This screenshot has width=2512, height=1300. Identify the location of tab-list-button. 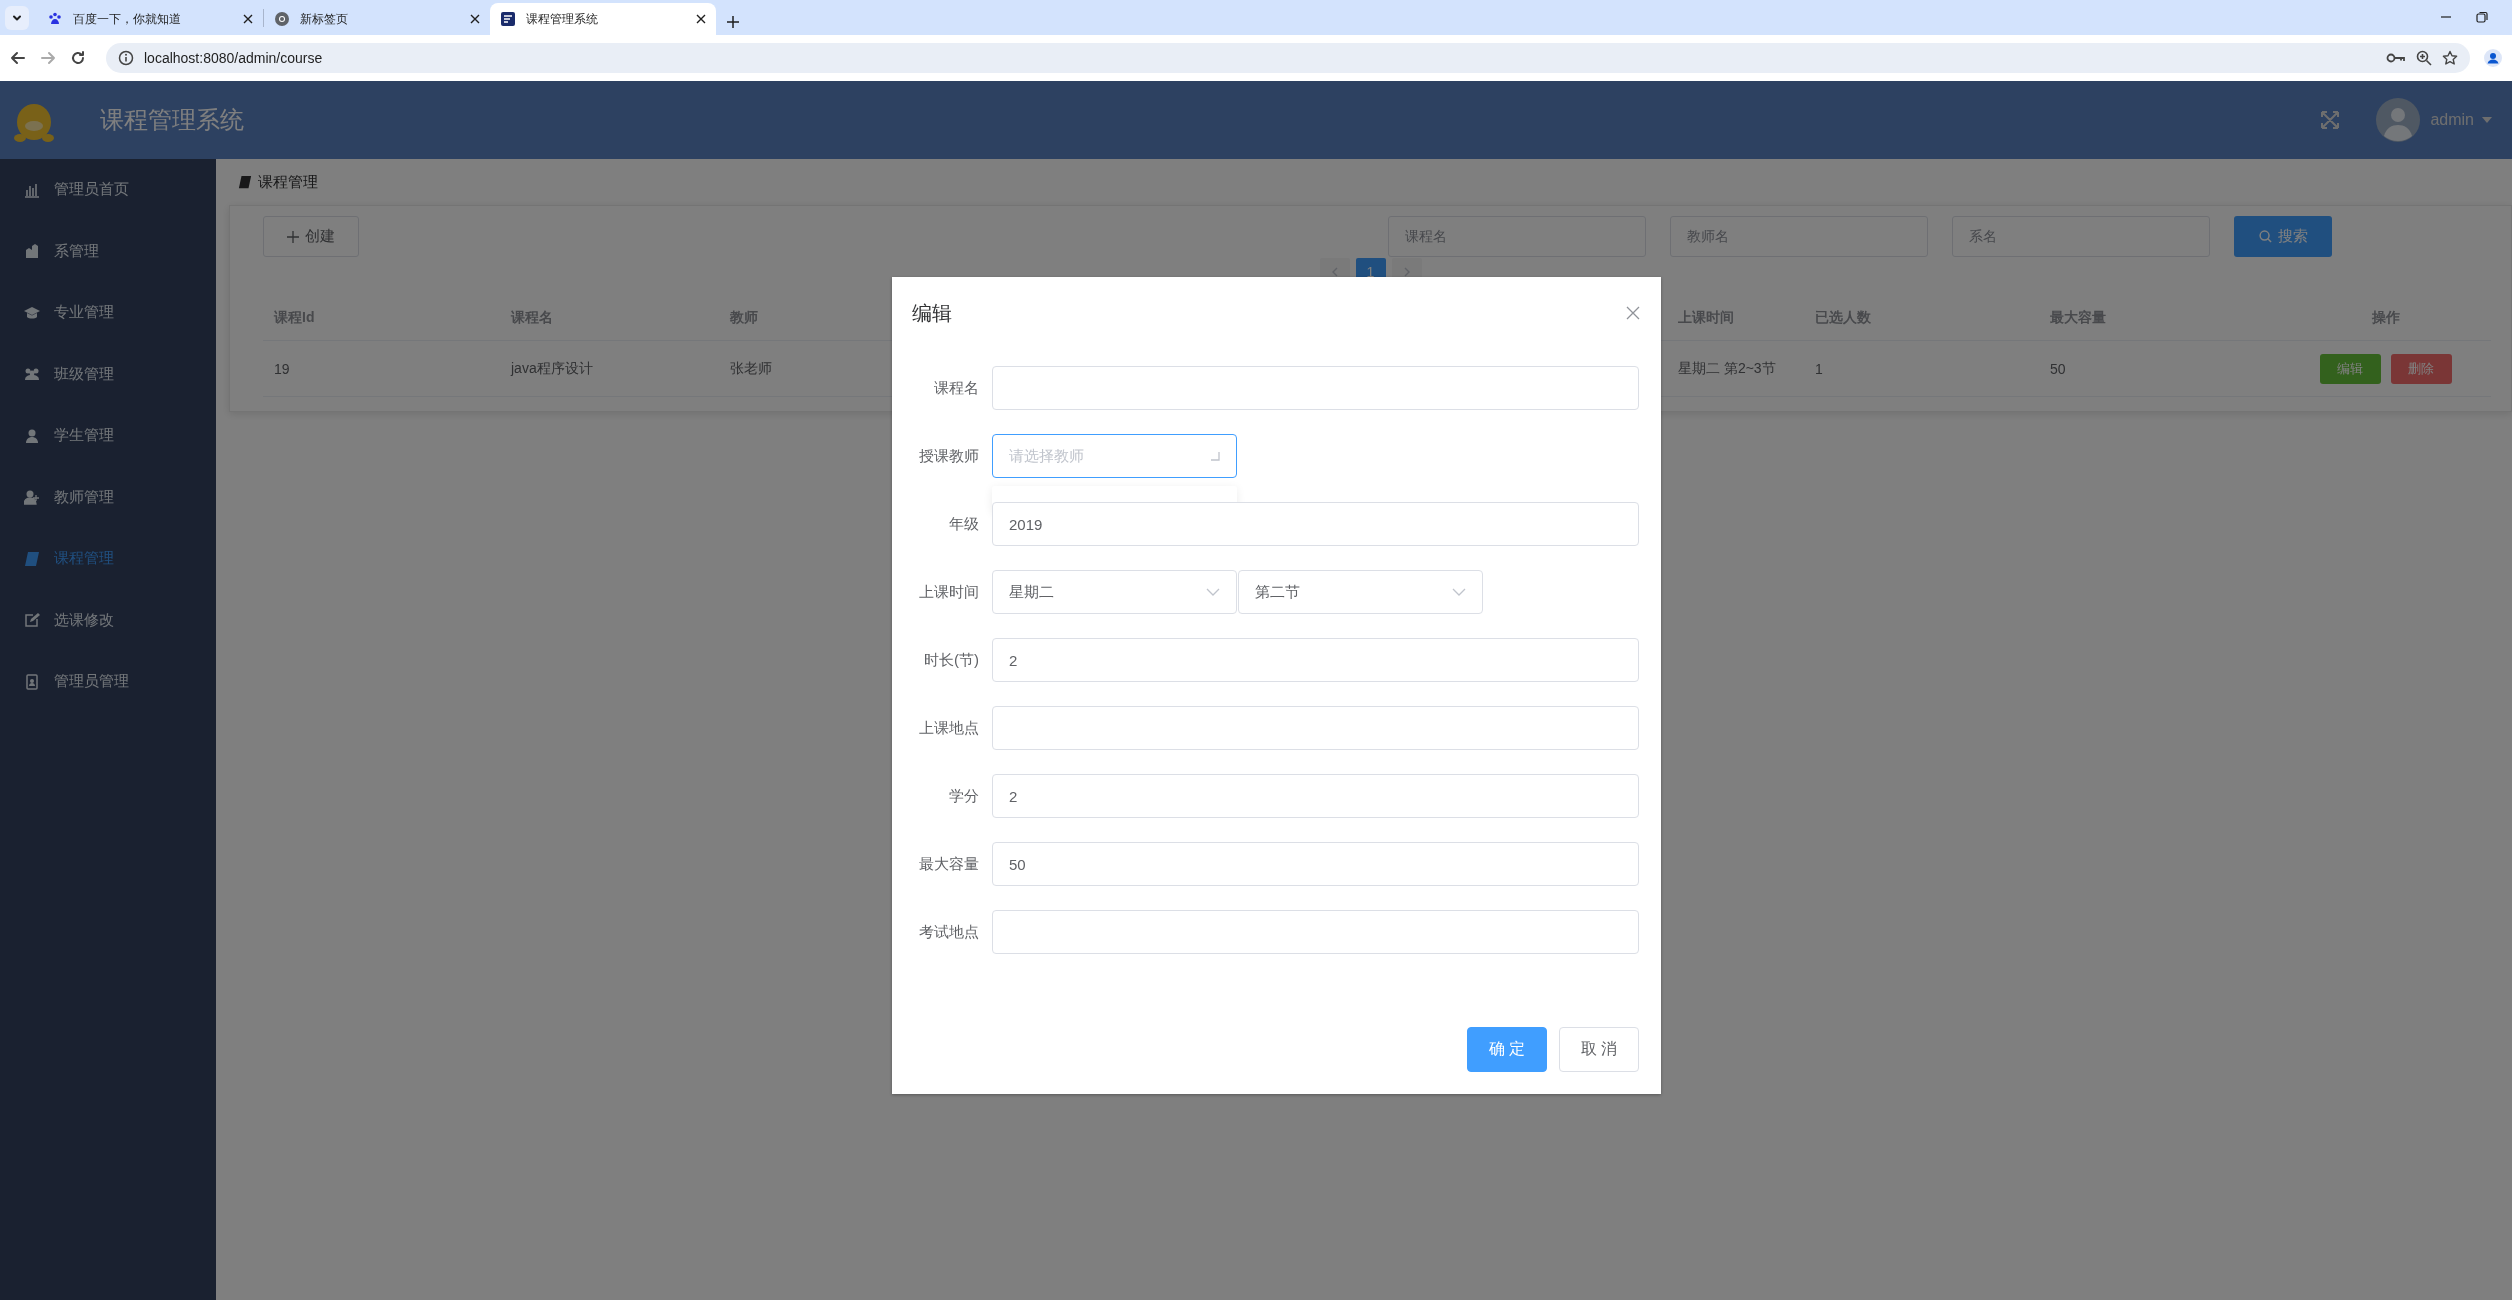
(17, 18).